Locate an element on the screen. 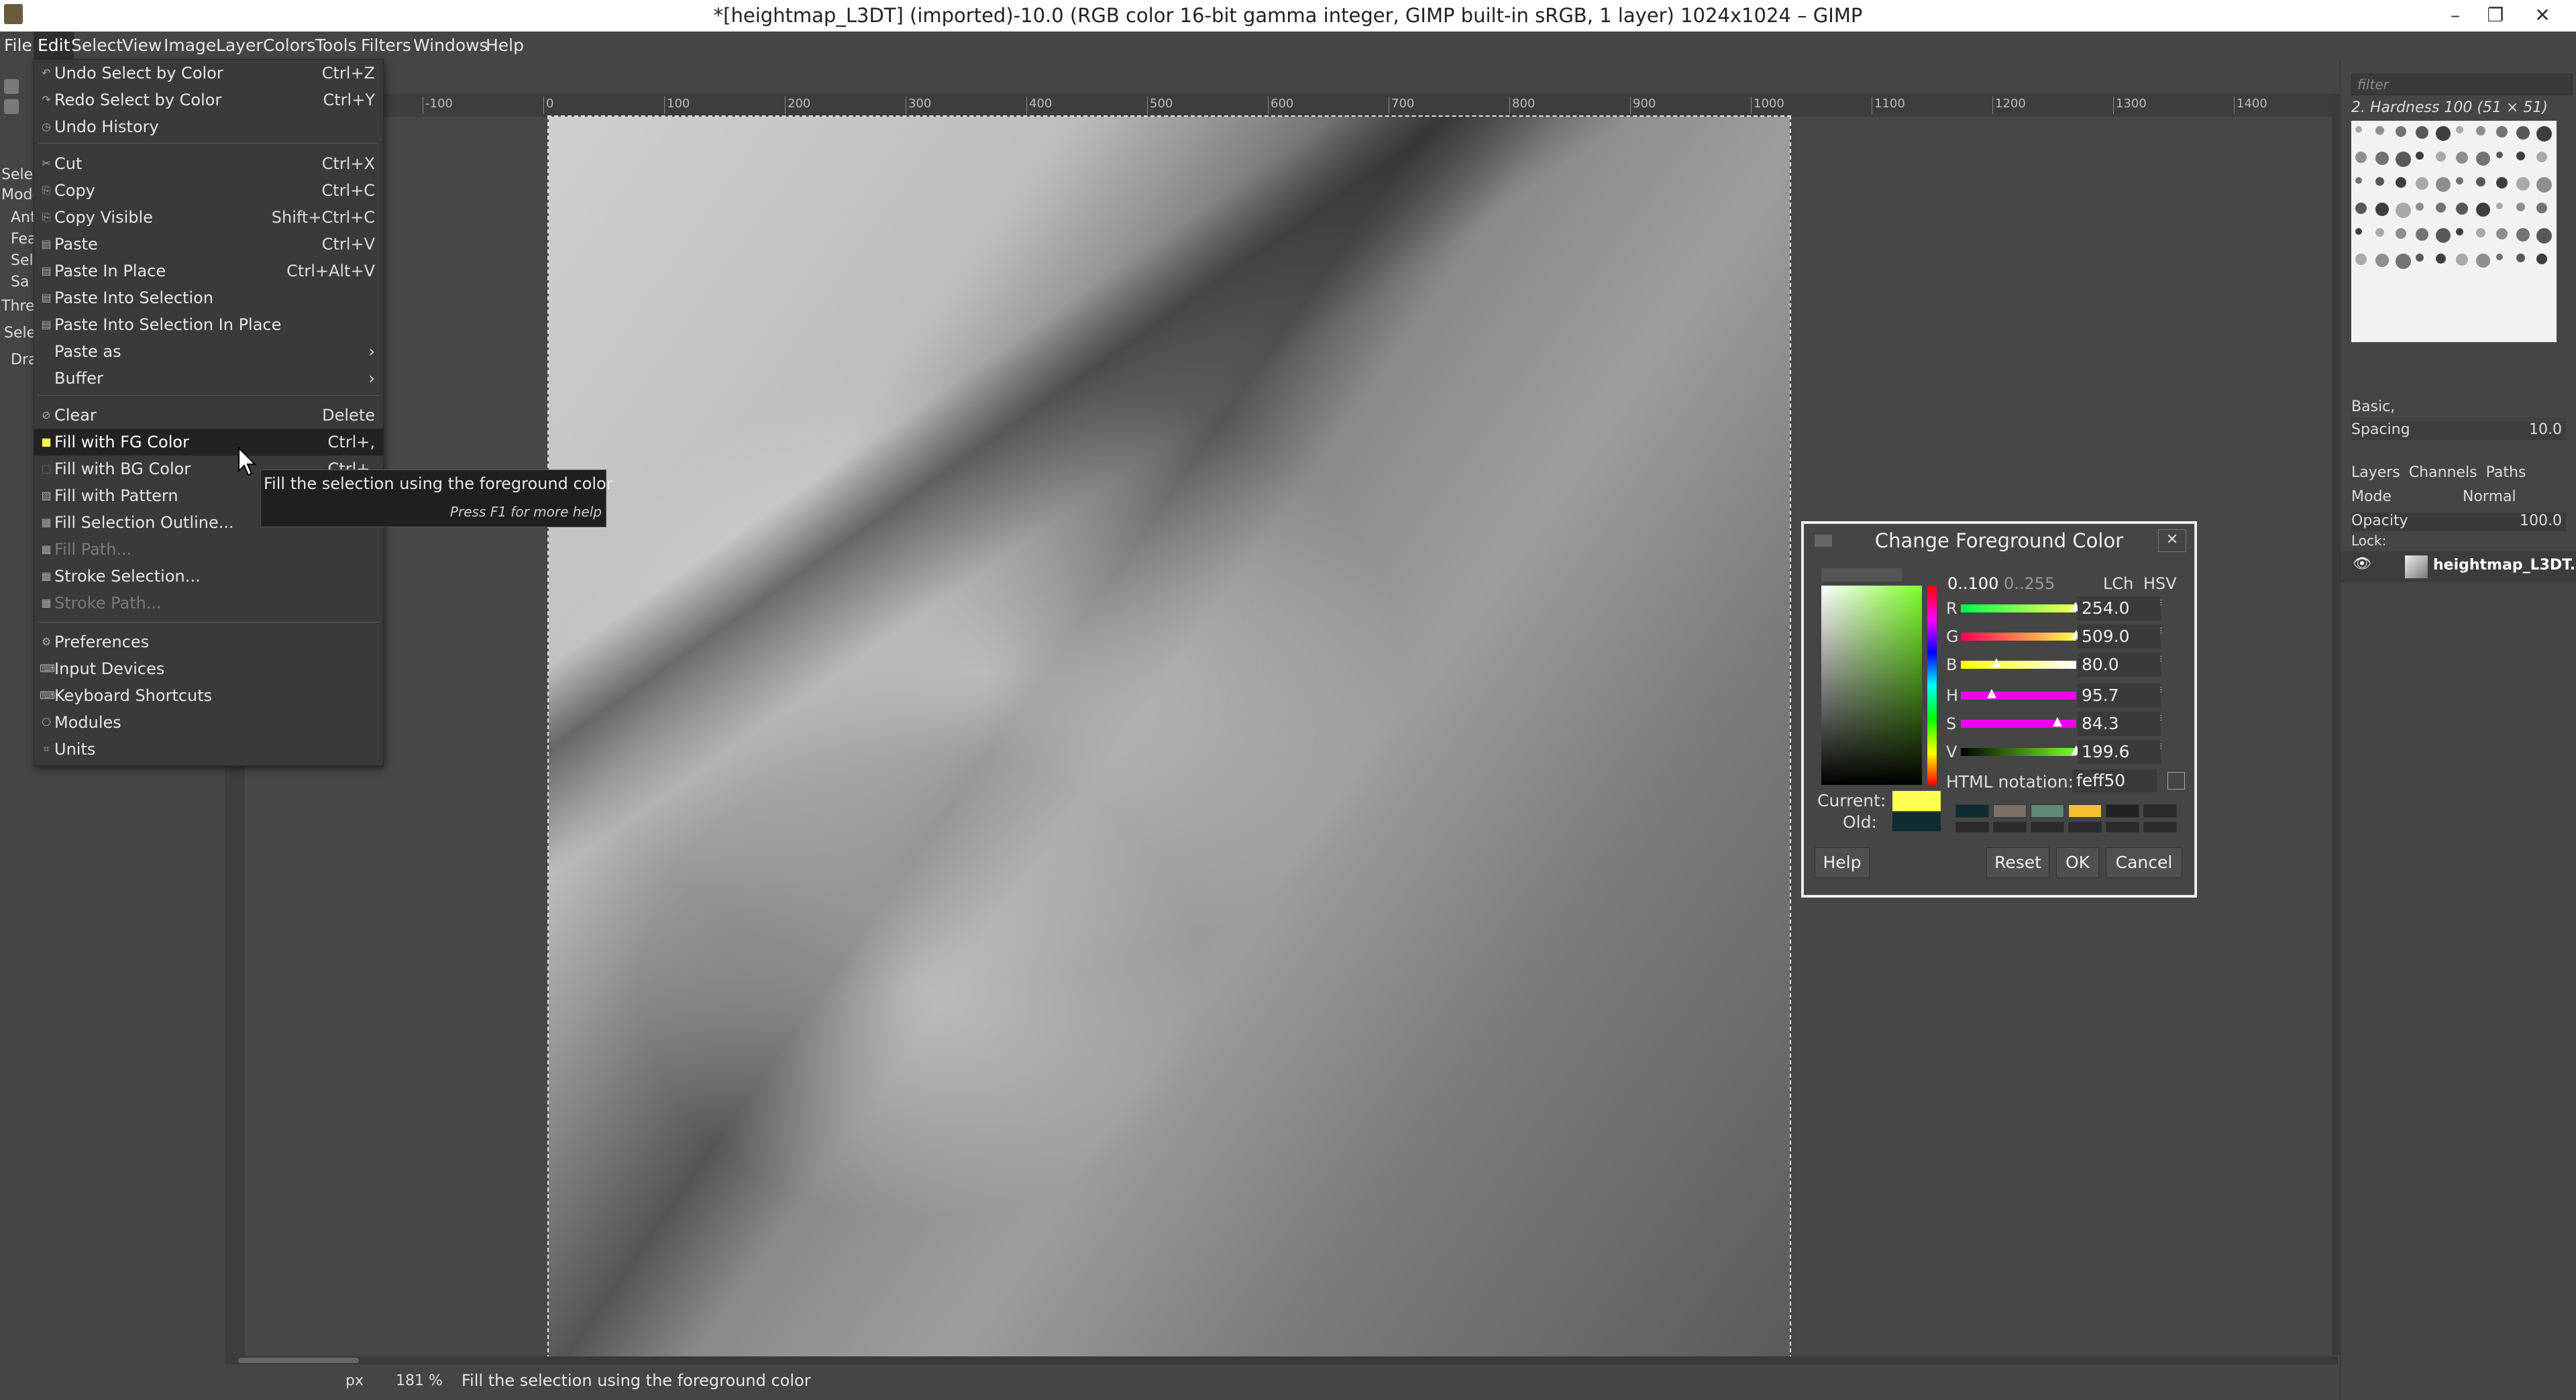 The width and height of the screenshot is (2576, 1400). slider-r is located at coordinates (2021, 607).